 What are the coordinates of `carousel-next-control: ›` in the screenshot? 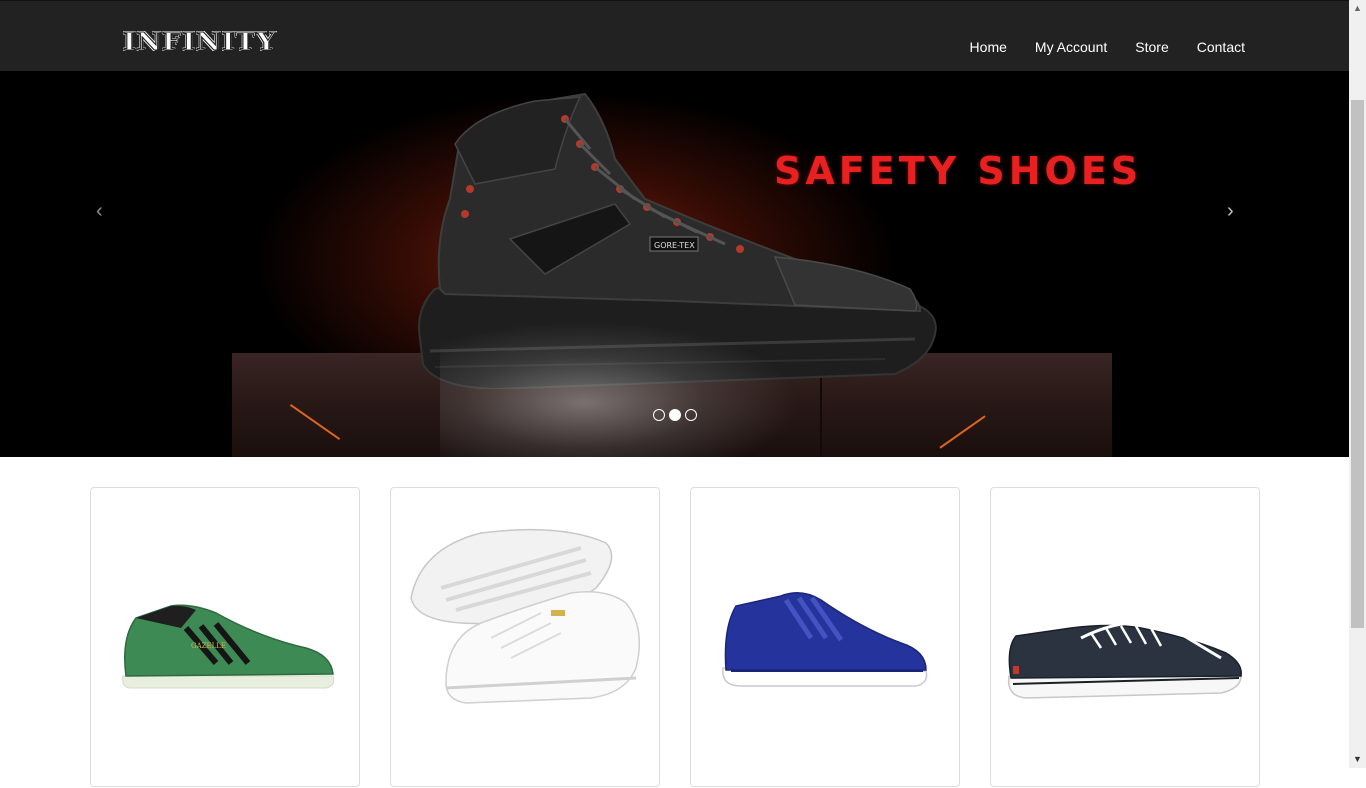 It's located at (1230, 211).